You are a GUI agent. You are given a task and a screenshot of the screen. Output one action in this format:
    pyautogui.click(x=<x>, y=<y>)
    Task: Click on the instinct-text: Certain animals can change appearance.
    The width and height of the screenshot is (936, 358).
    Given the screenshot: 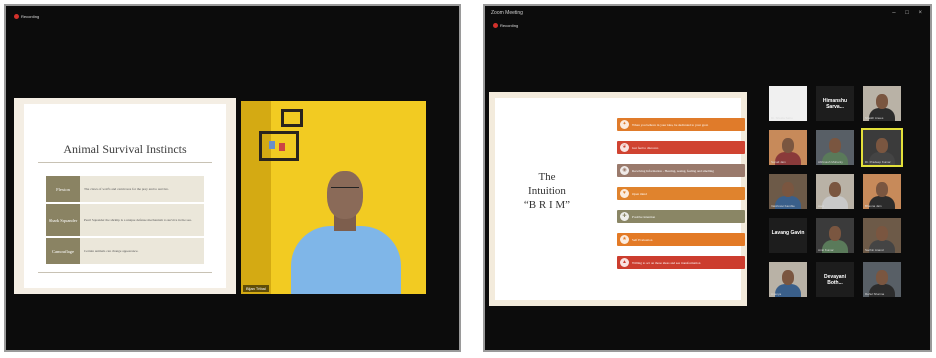 What is the action you would take?
    pyautogui.click(x=142, y=251)
    